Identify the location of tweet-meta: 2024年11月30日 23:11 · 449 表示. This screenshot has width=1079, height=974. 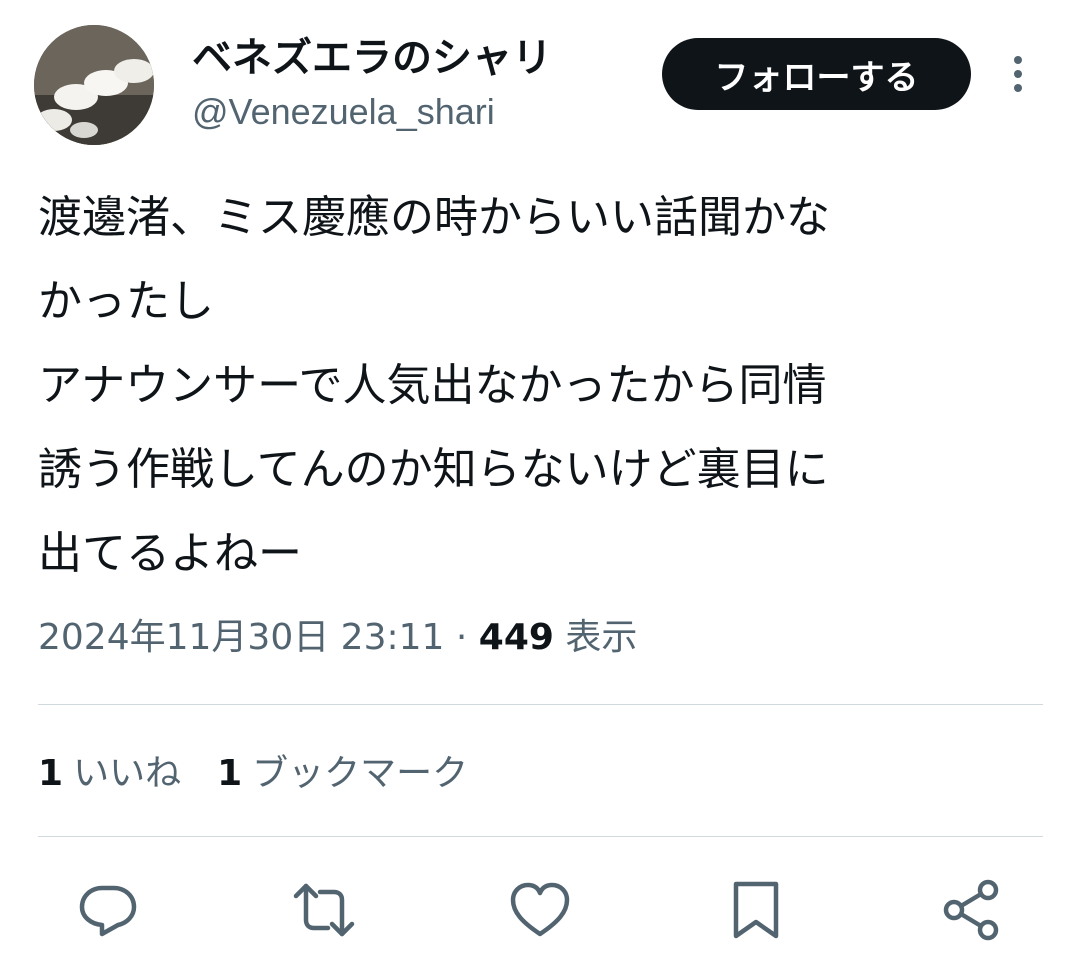
(337, 638).